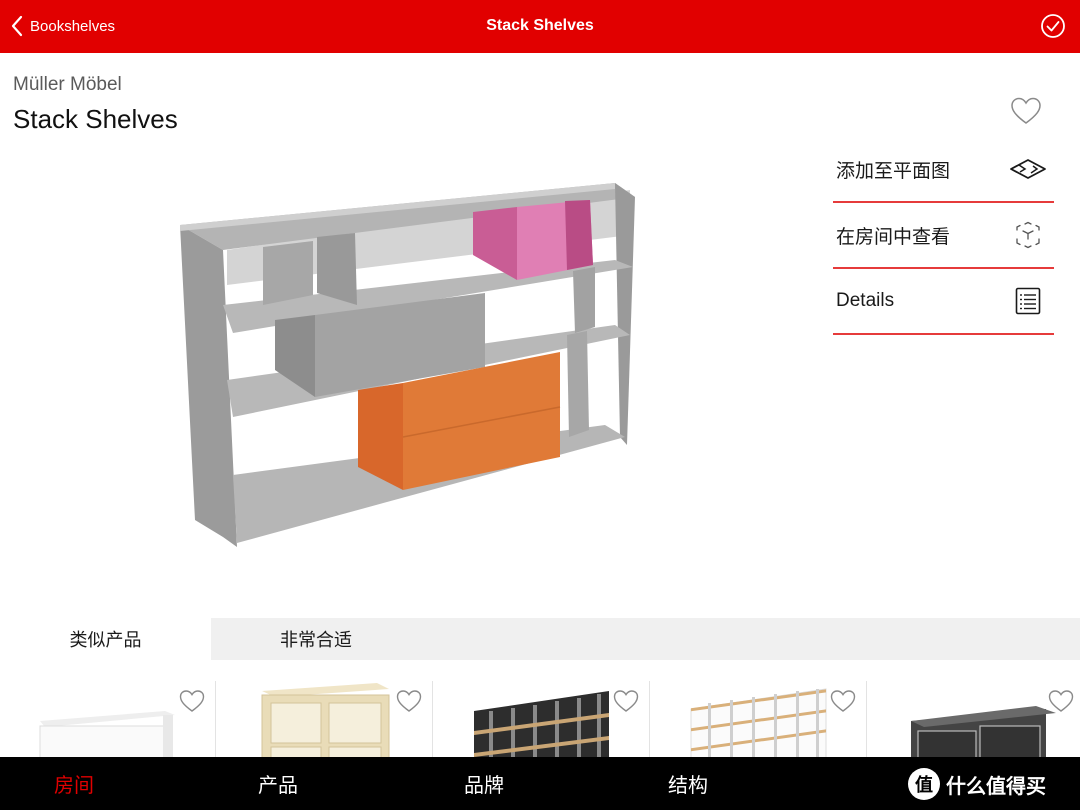  I want to click on watermark-badge-icon: 值, so click(924, 784).